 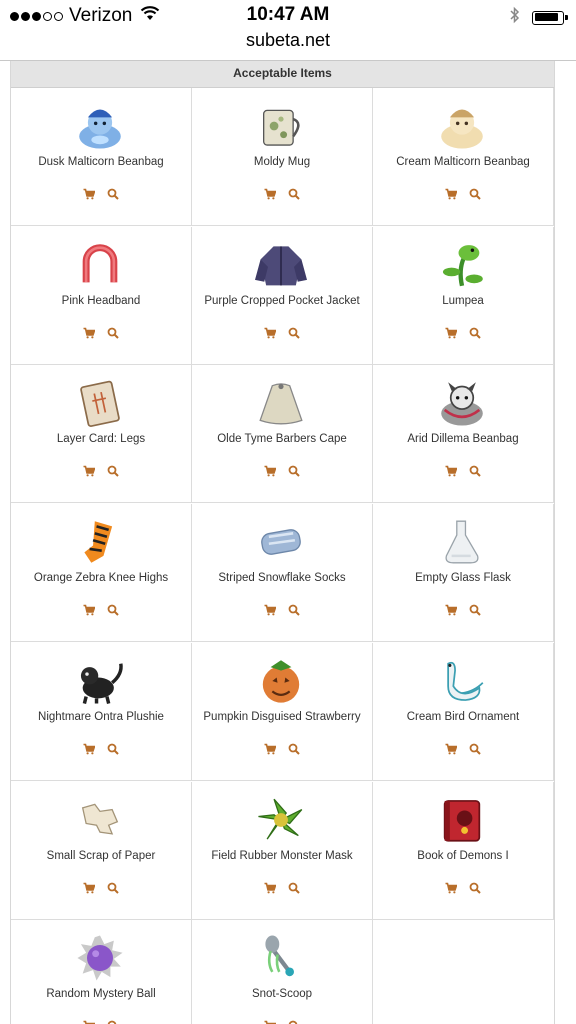 I want to click on item-cell: Arid Dillema Beanbag, so click(x=463, y=434).